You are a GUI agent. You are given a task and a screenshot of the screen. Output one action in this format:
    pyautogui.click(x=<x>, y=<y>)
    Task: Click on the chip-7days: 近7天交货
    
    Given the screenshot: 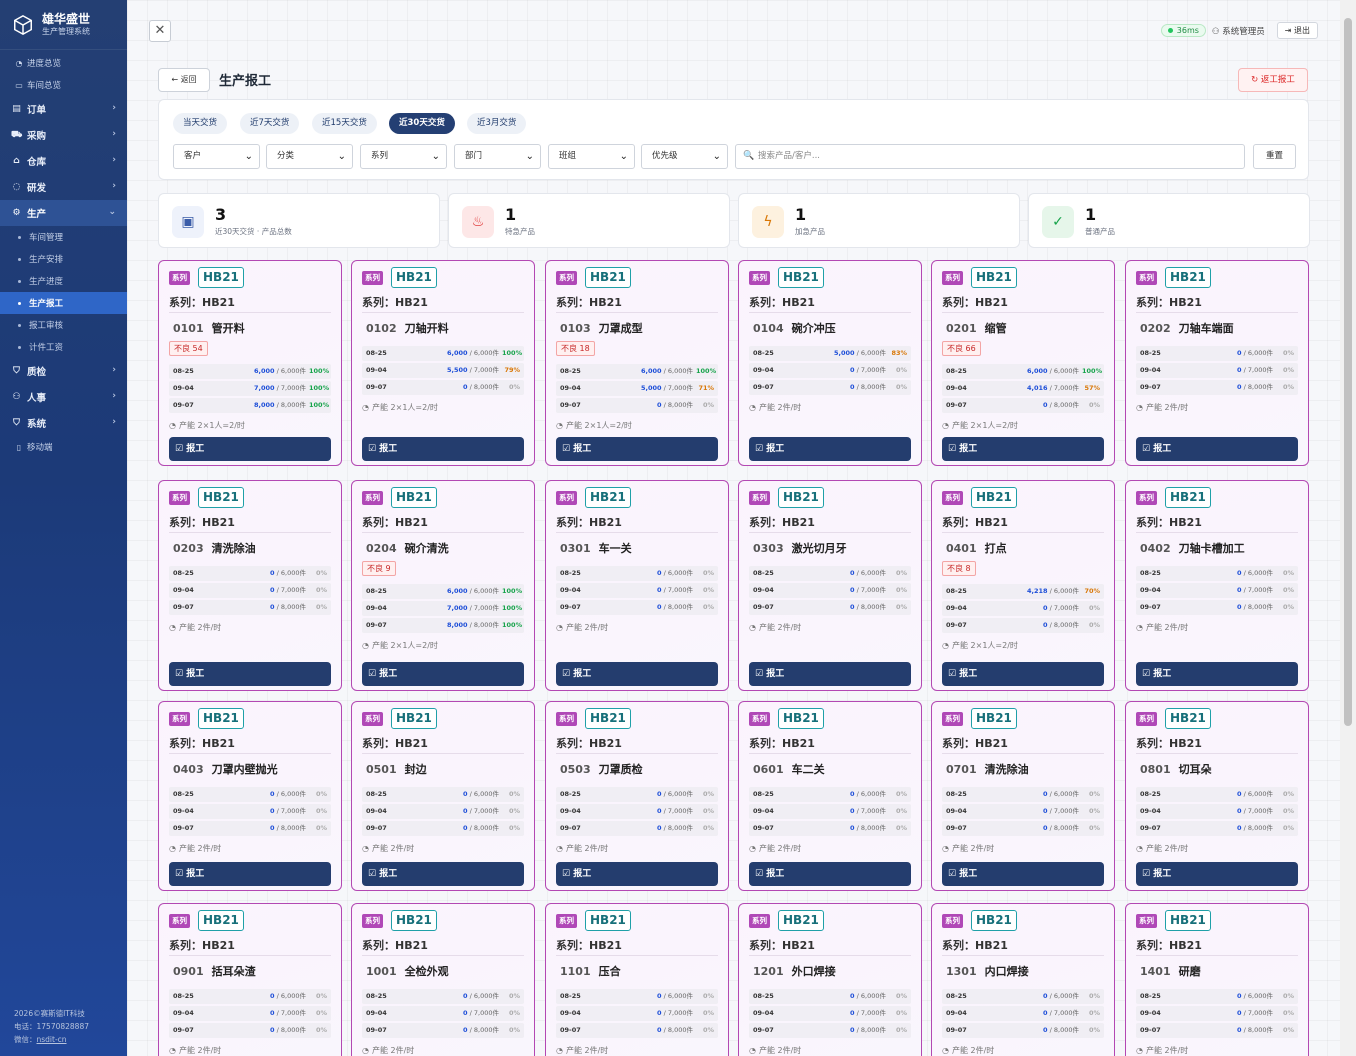 What is the action you would take?
    pyautogui.click(x=270, y=123)
    